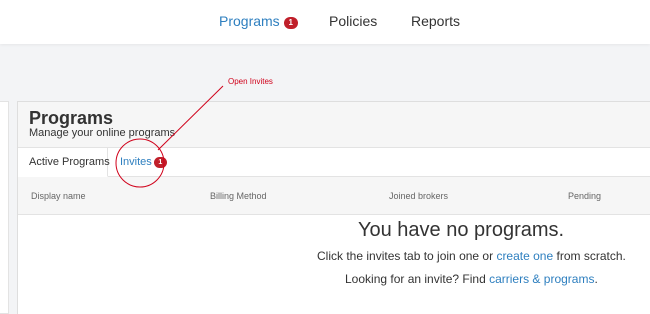 The width and height of the screenshot is (650, 314). Describe the element at coordinates (249, 21) in the screenshot. I see `nav-programs-label: Programs` at that location.